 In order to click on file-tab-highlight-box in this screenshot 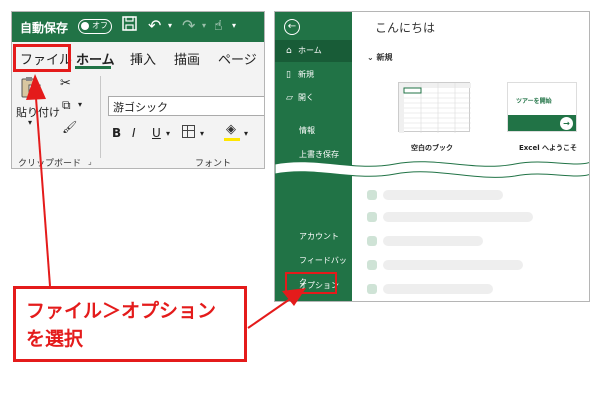, I will do `click(42, 58)`.